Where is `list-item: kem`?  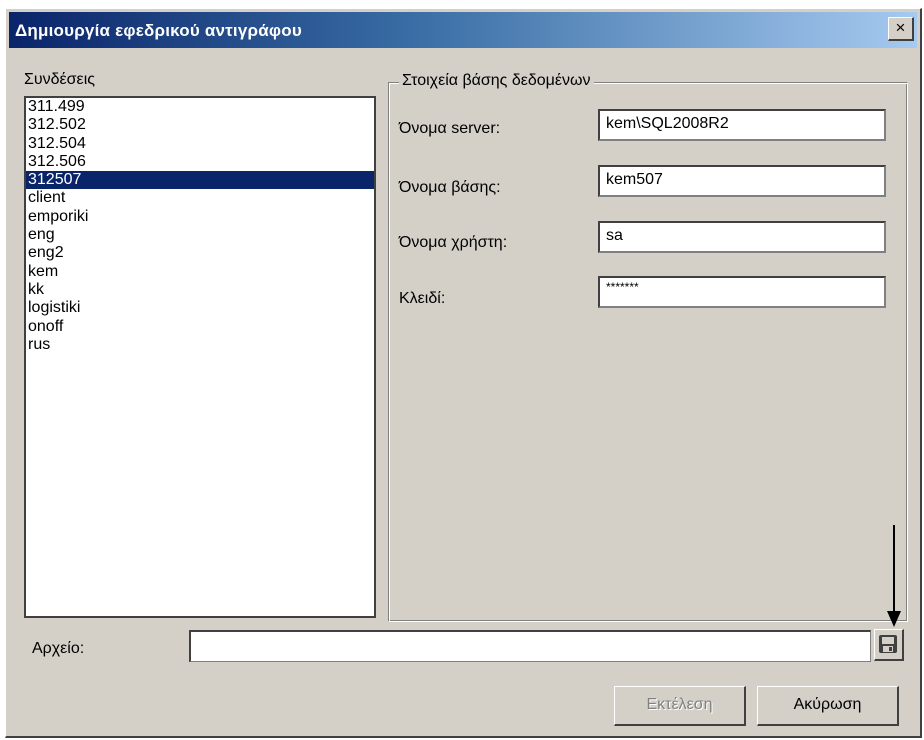
list-item: kem is located at coordinates (200, 272).